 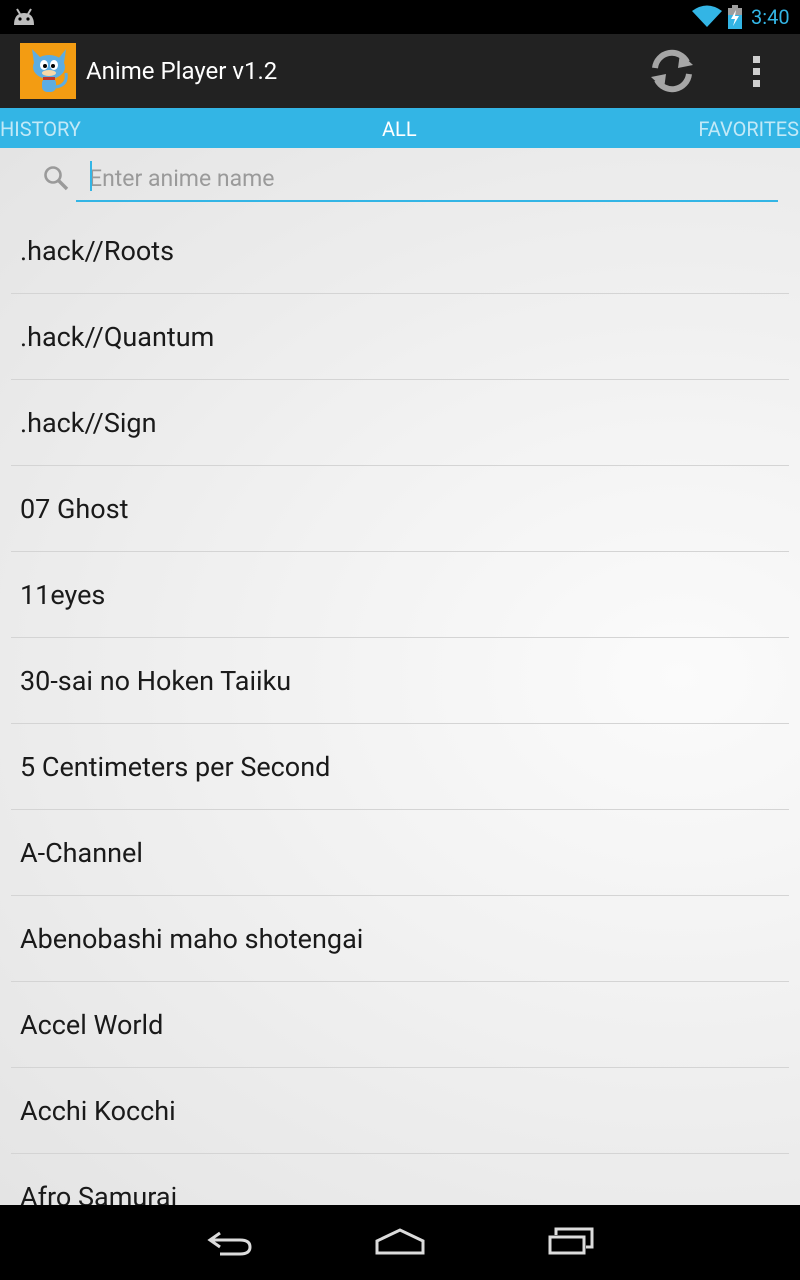 What do you see at coordinates (400, 17) in the screenshot?
I see `status-bar: 3:40` at bounding box center [400, 17].